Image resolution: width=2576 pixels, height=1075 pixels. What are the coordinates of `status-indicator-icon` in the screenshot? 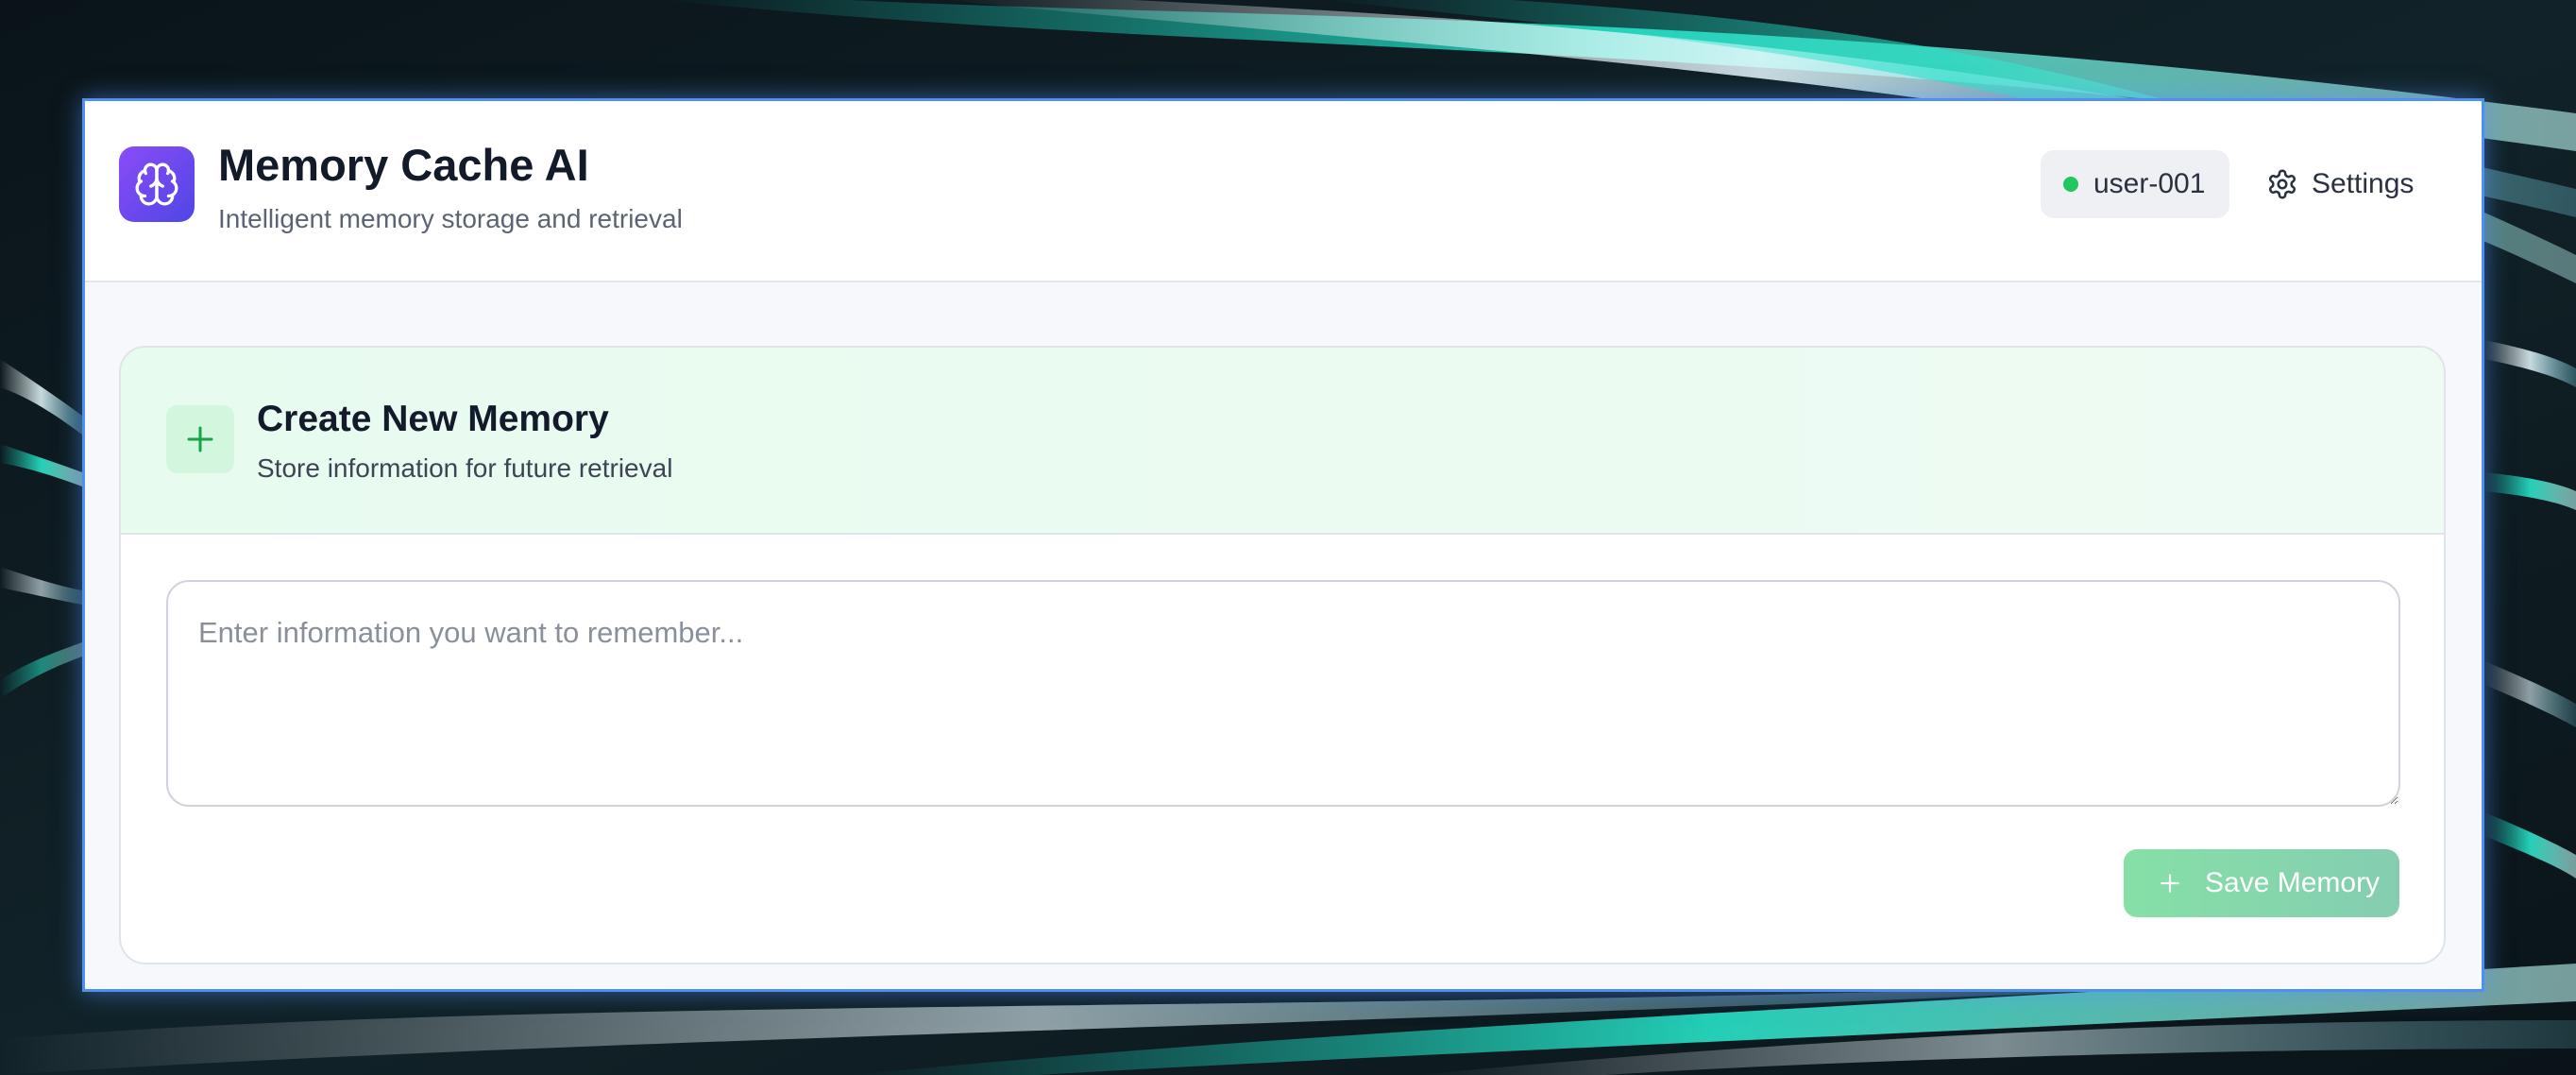 It's located at (2070, 184).